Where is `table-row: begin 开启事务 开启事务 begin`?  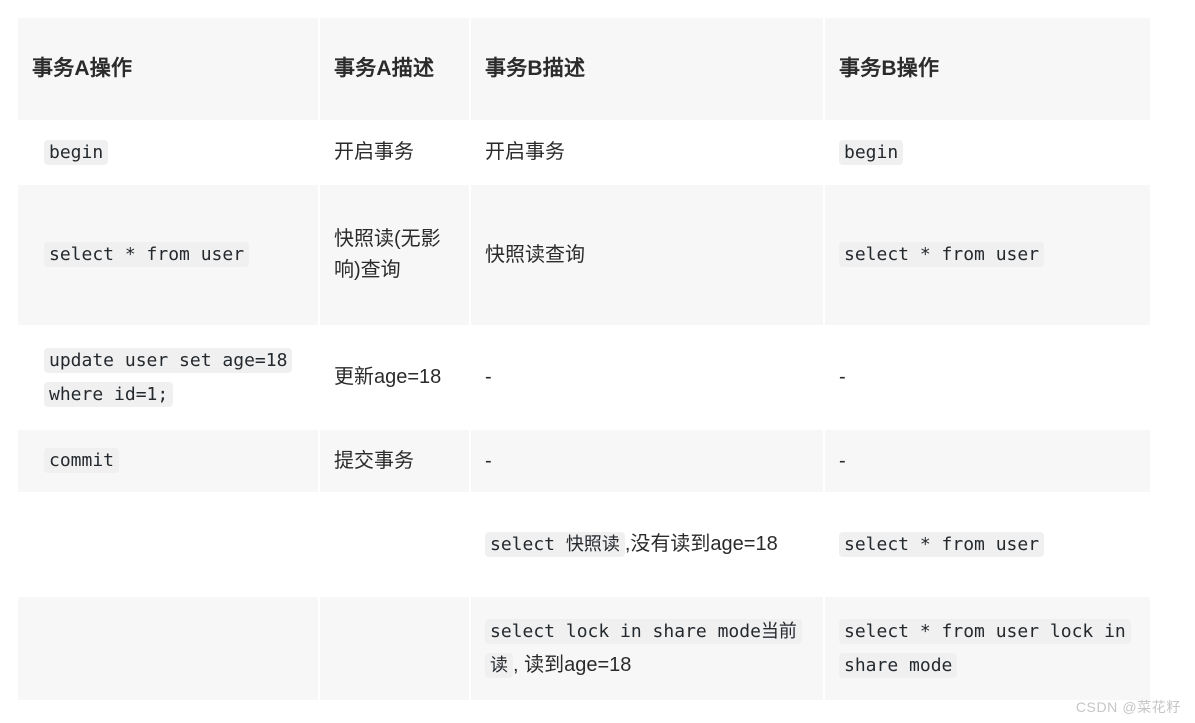 table-row: begin 开启事务 开启事务 begin is located at coordinates (584, 152).